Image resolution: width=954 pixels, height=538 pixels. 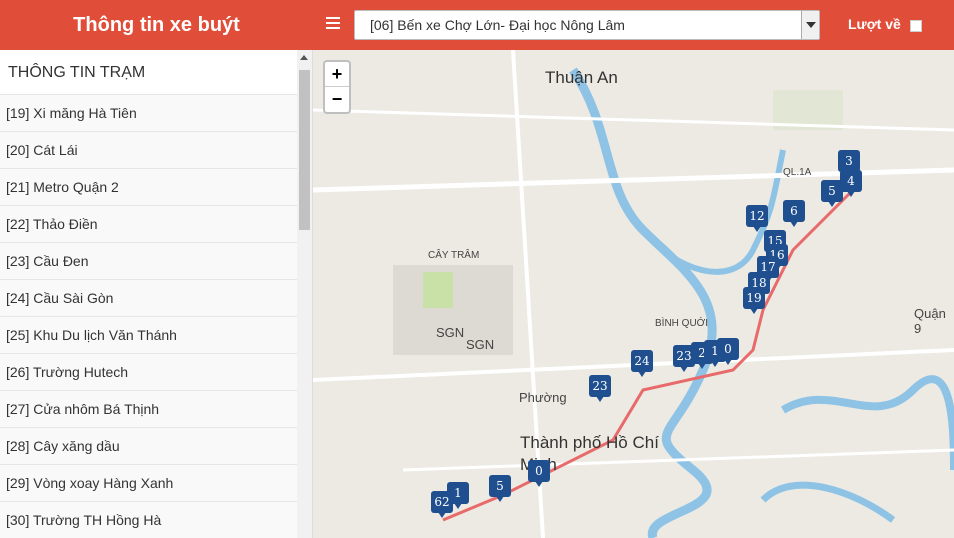 What do you see at coordinates (304, 294) in the screenshot?
I see `sidebar-scrollbar` at bounding box center [304, 294].